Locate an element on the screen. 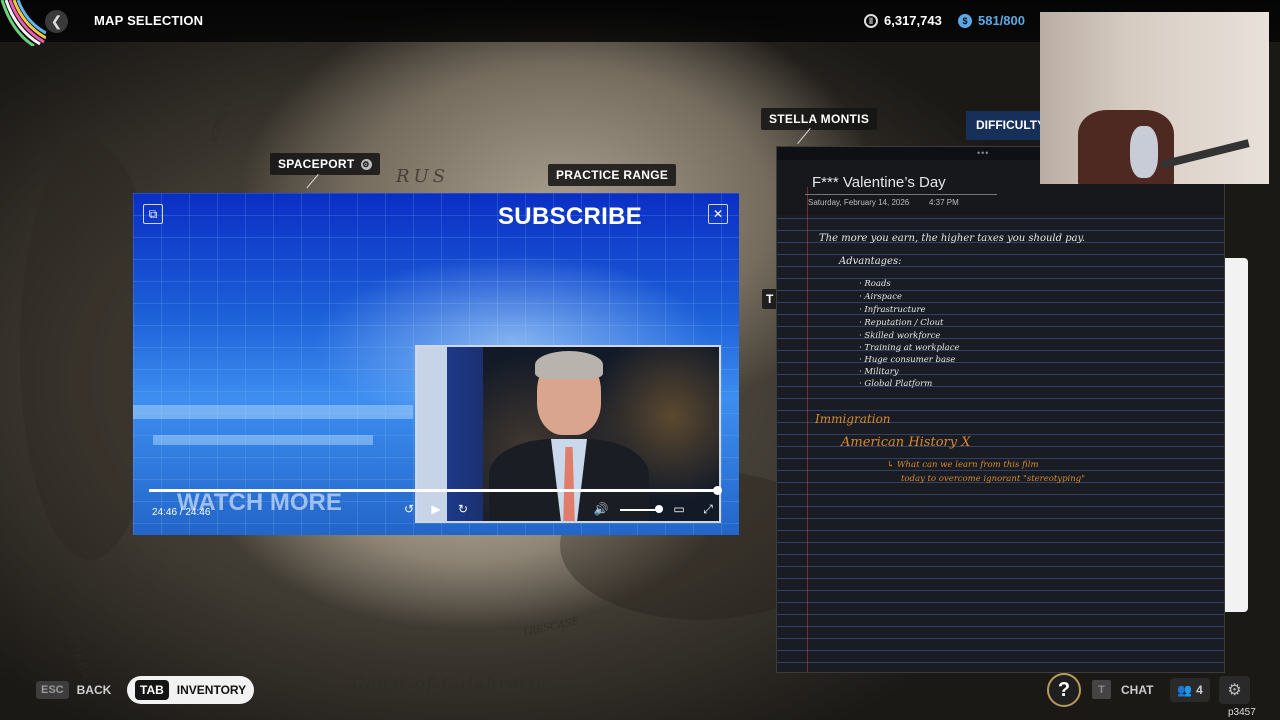  tab-key: TAB is located at coordinates (152, 690).